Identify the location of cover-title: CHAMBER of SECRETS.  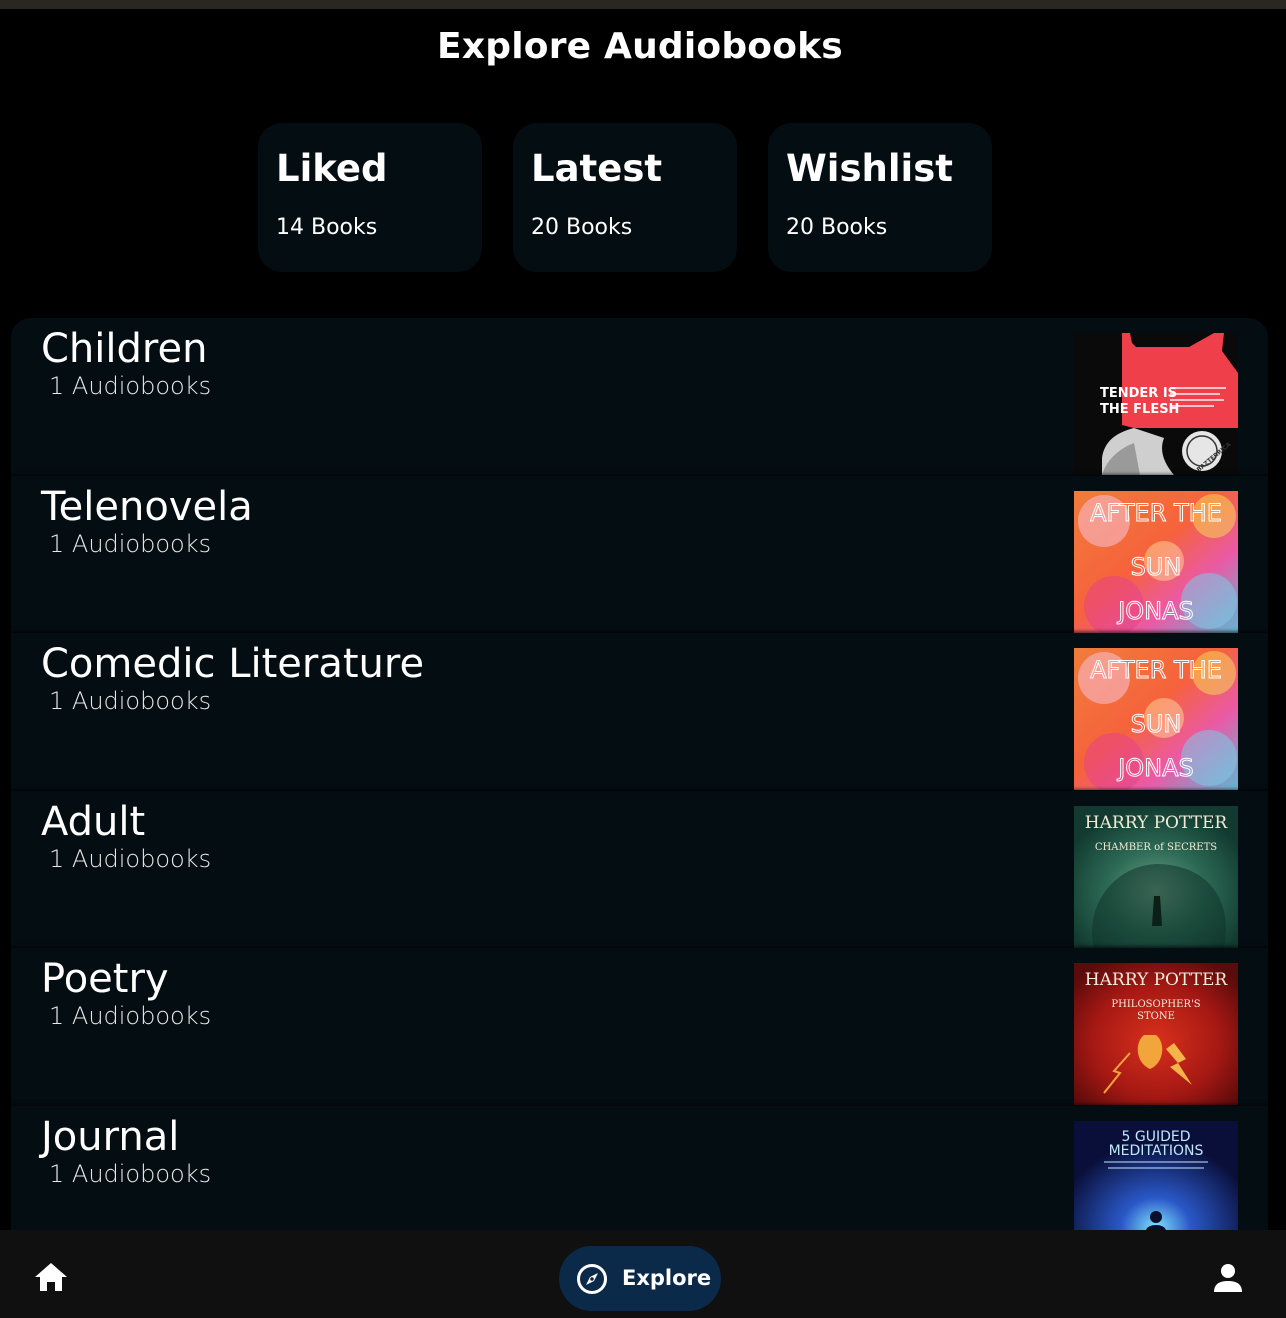
(1156, 847).